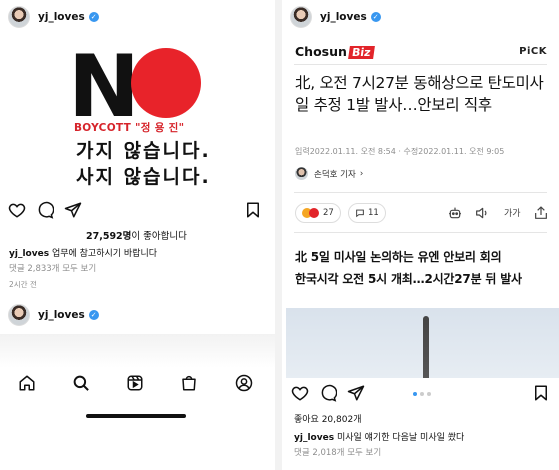  Describe the element at coordinates (512, 214) in the screenshot. I see `font-size-button: 가가` at that location.